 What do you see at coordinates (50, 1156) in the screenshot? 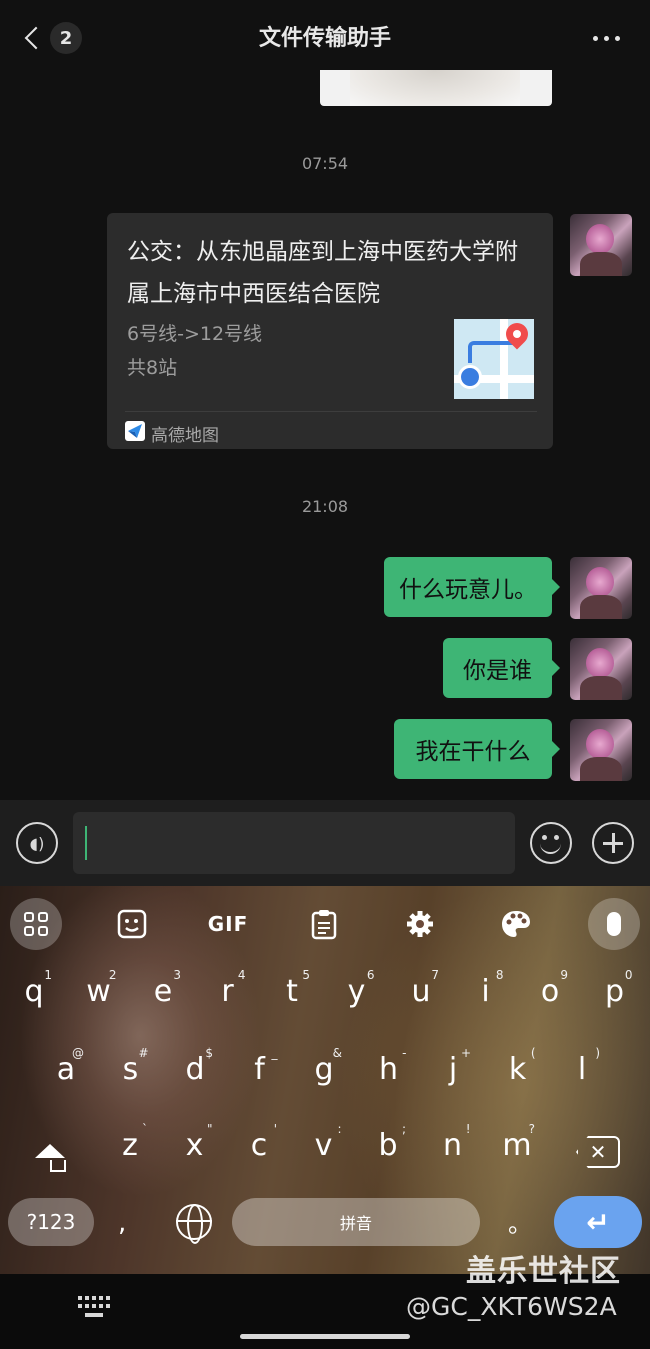
I see `shift-key` at bounding box center [50, 1156].